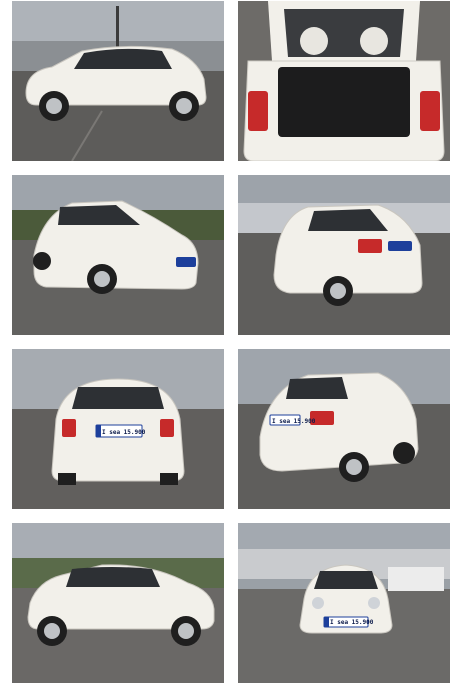 This screenshot has width=452, height=683. I want to click on car-front-quarter-photo, so click(118, 255).